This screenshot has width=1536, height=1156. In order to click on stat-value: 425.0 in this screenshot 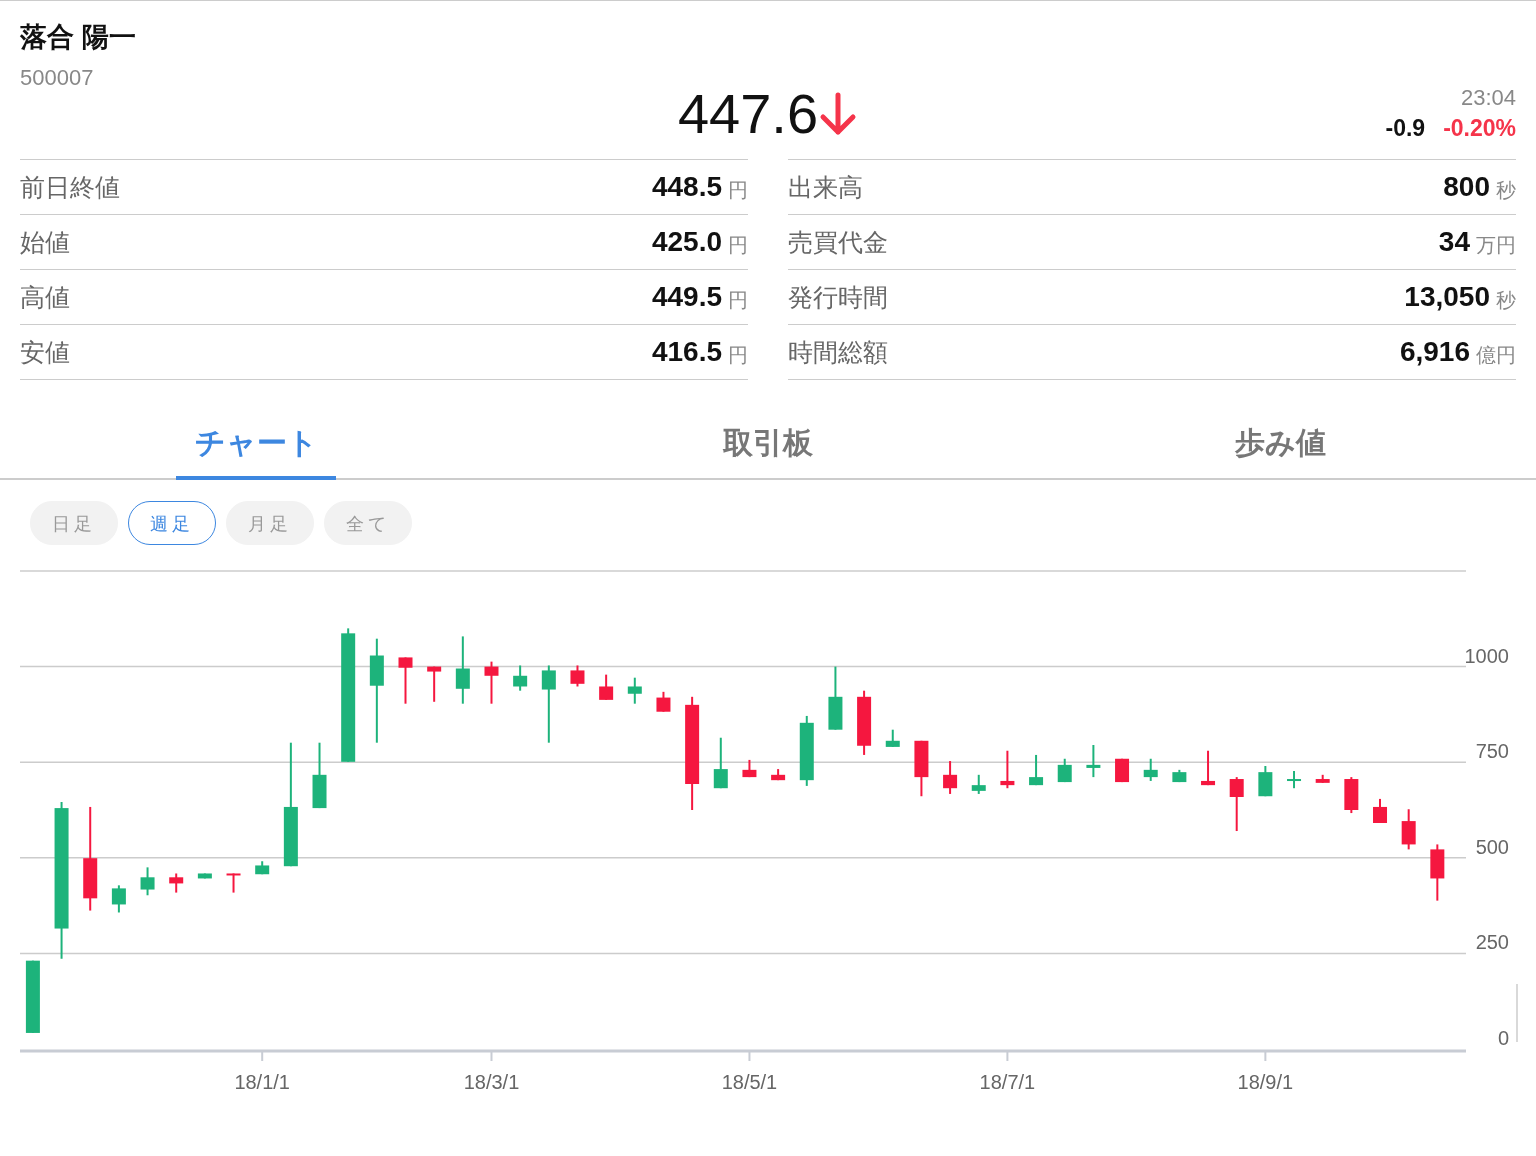, I will do `click(686, 242)`.